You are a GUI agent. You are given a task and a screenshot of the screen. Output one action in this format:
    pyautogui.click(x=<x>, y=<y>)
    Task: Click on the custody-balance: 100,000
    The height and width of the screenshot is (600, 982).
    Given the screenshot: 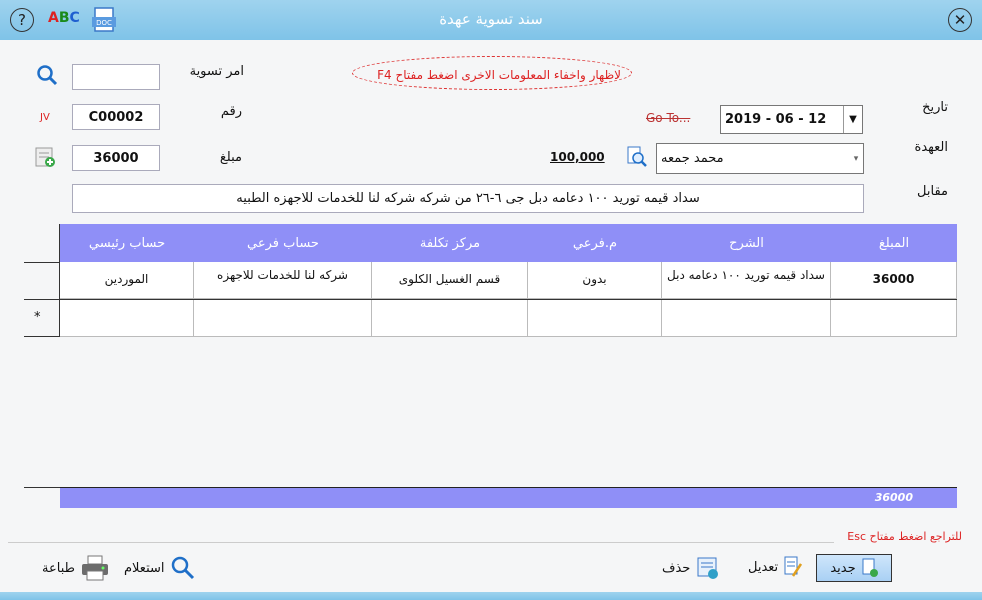 What is the action you would take?
    pyautogui.click(x=577, y=157)
    